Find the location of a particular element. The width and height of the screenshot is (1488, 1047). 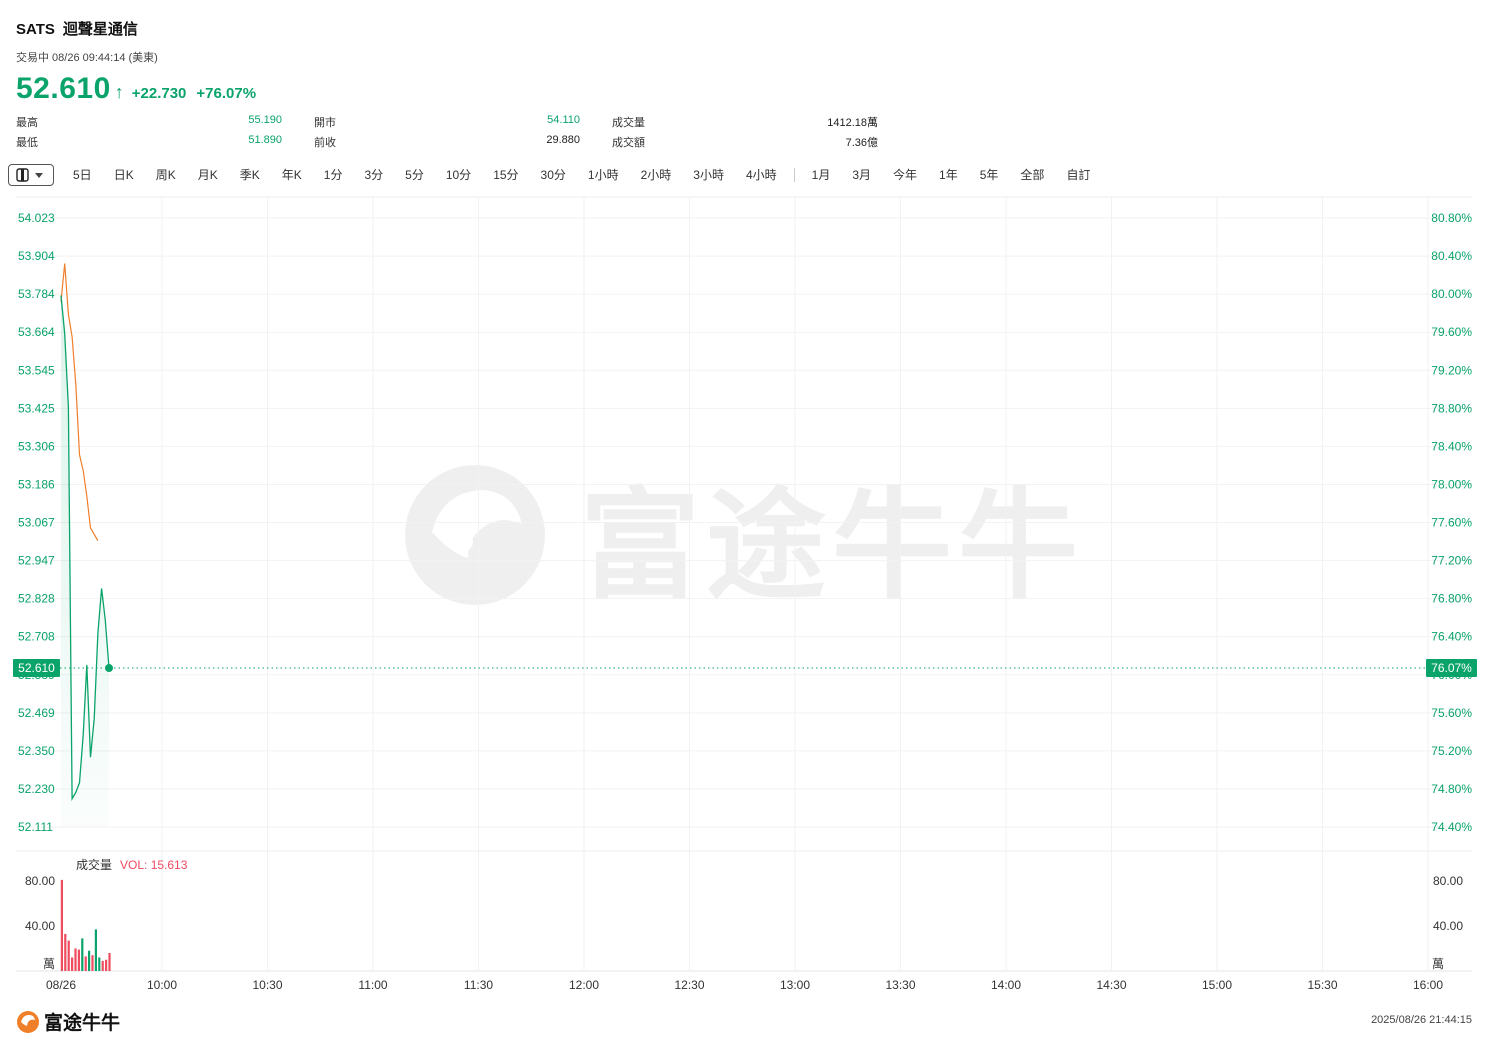

x-tick-label: 12:30 is located at coordinates (689, 985).